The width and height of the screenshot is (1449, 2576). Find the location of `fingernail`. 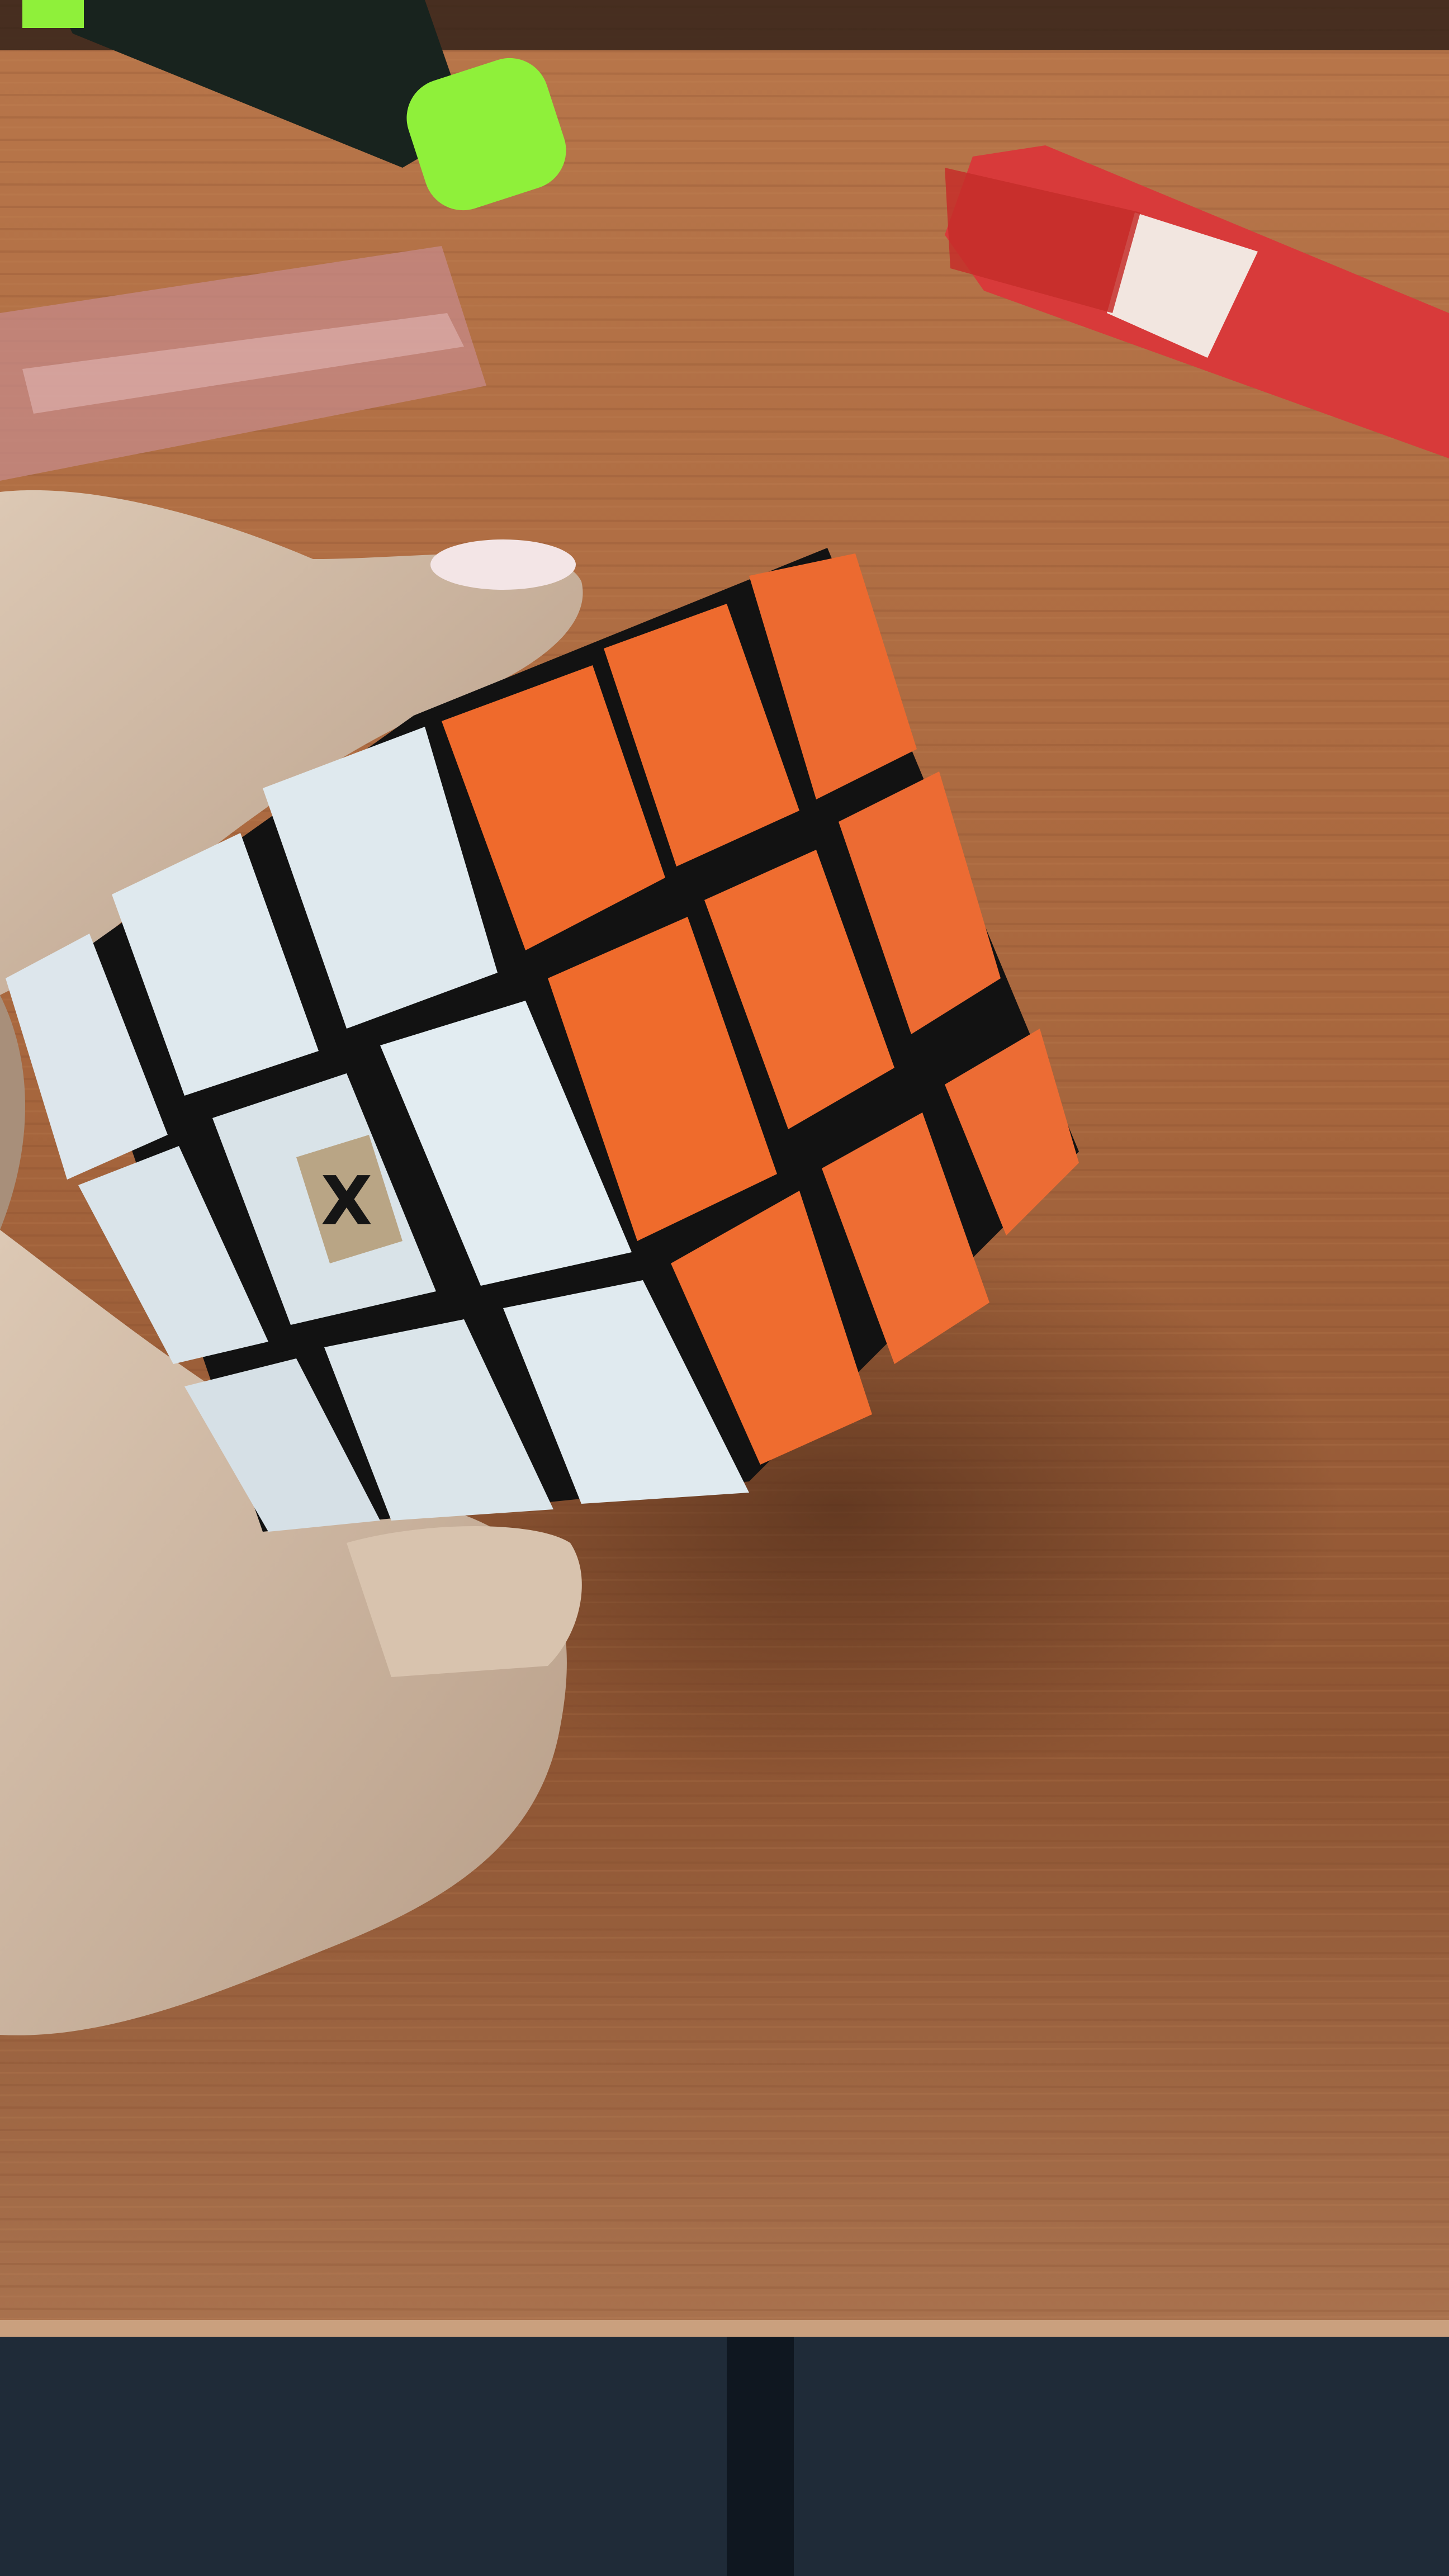

fingernail is located at coordinates (503, 564).